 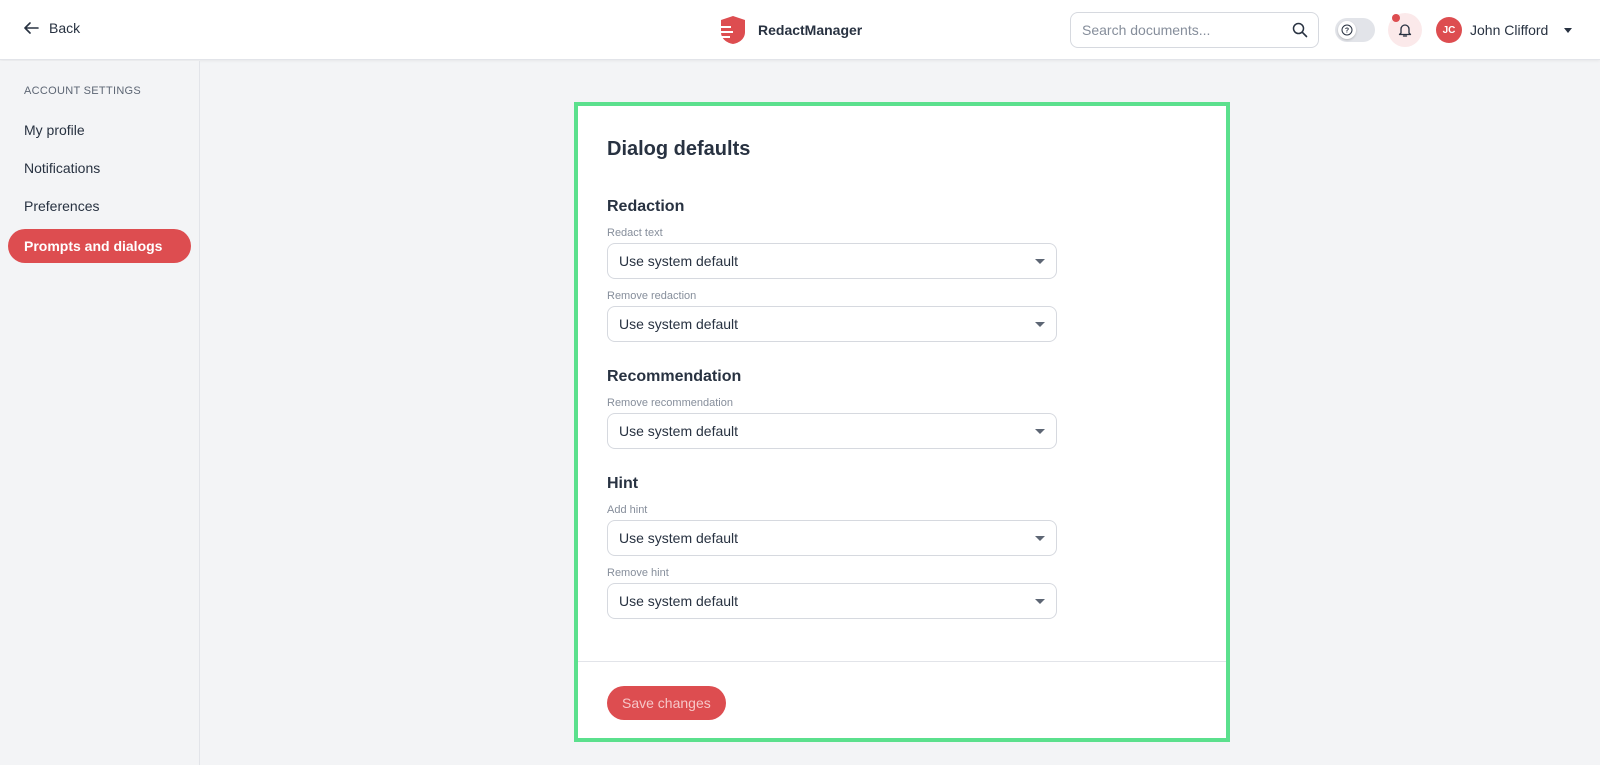 I want to click on back-button: Back, so click(x=52, y=28).